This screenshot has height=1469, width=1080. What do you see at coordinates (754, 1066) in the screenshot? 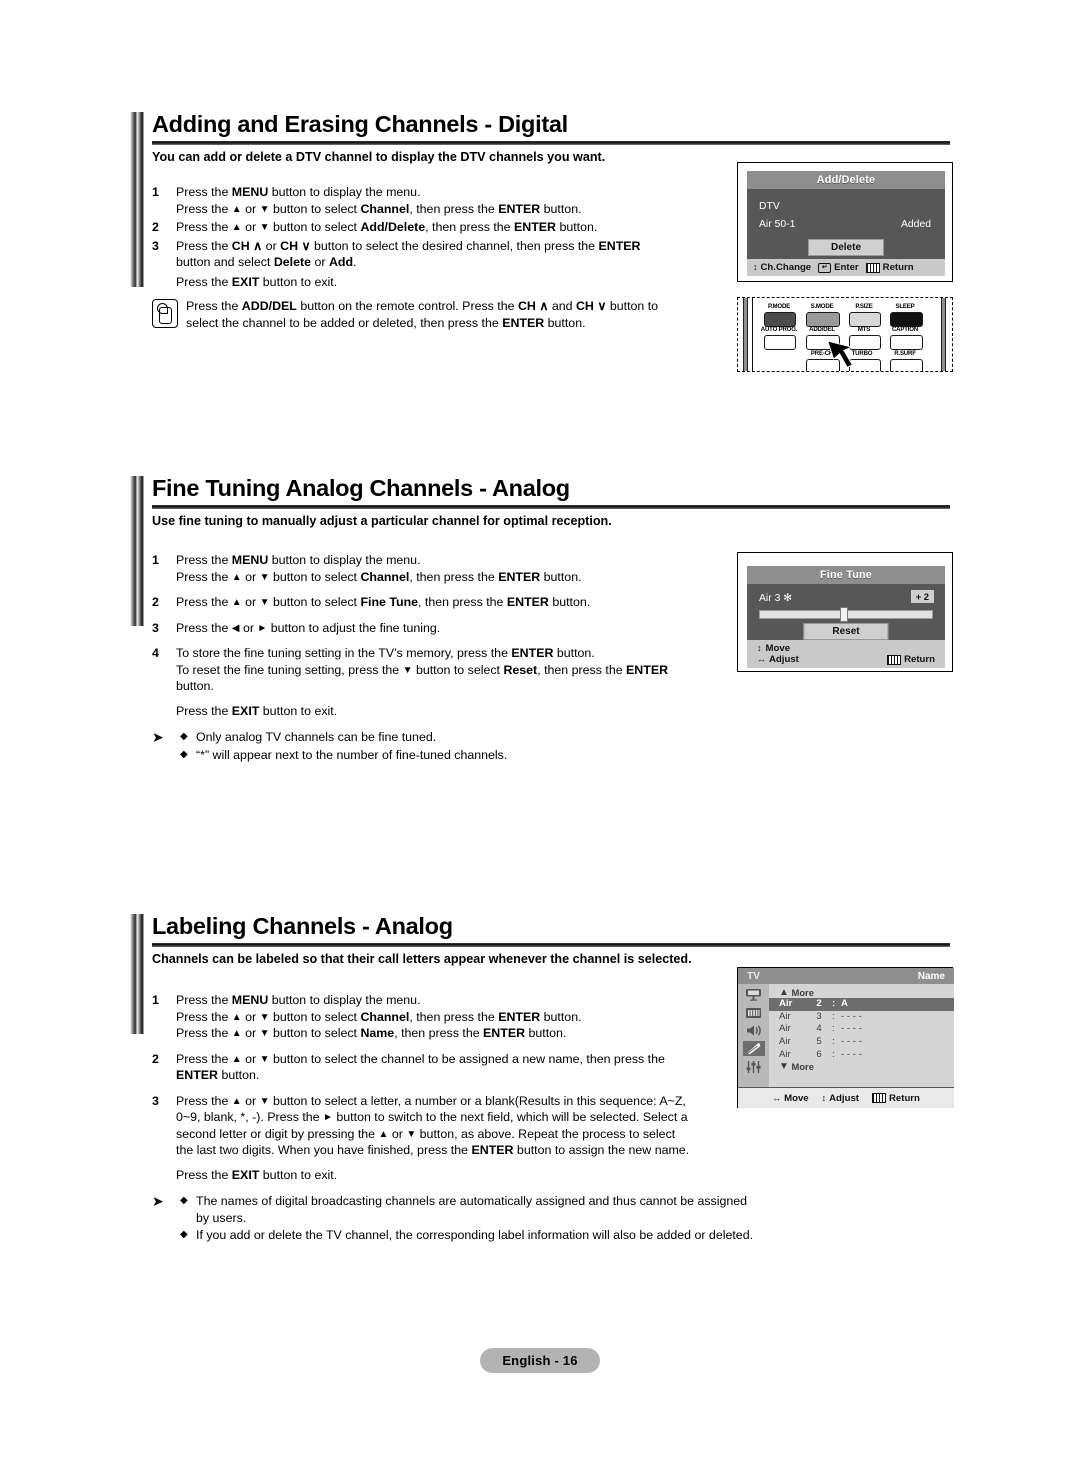
I see `setup-sliders-icon` at bounding box center [754, 1066].